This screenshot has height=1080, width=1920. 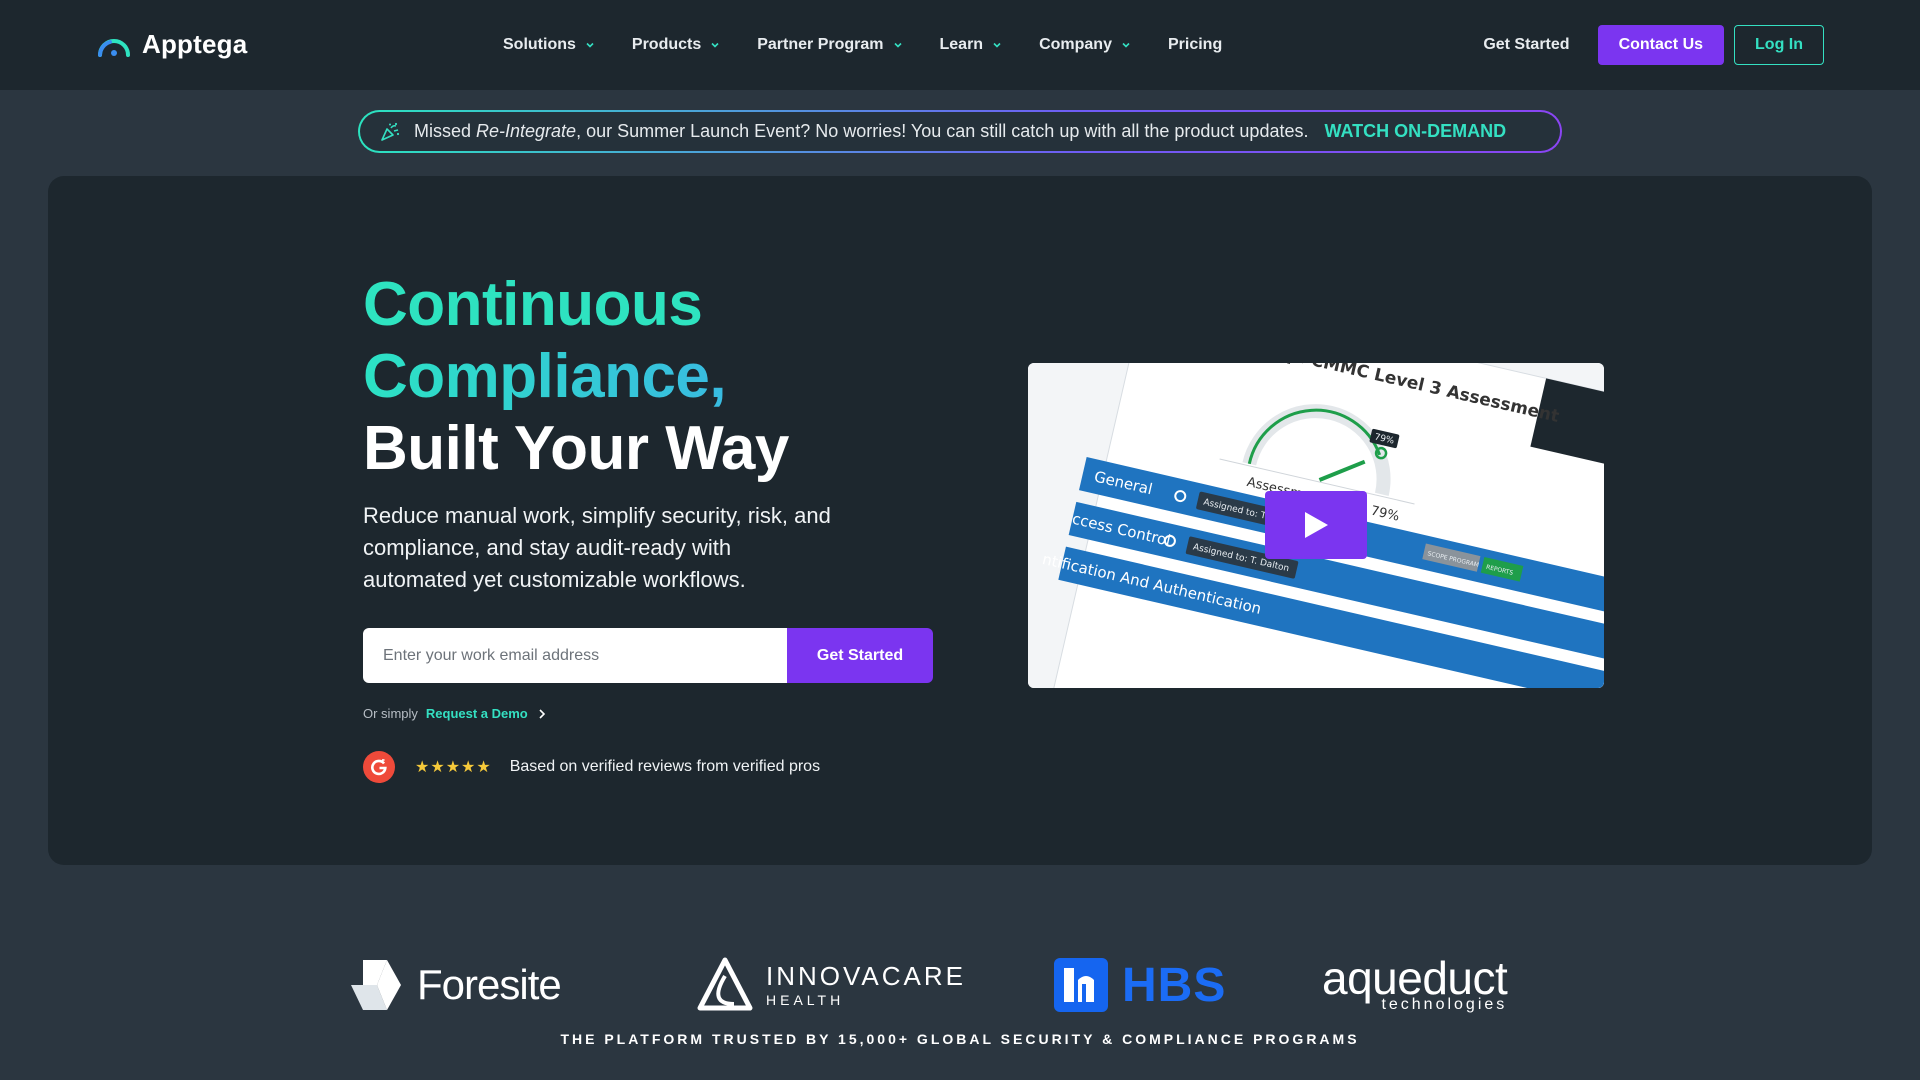 I want to click on hbs-wordmark: HBS, so click(x=1174, y=985).